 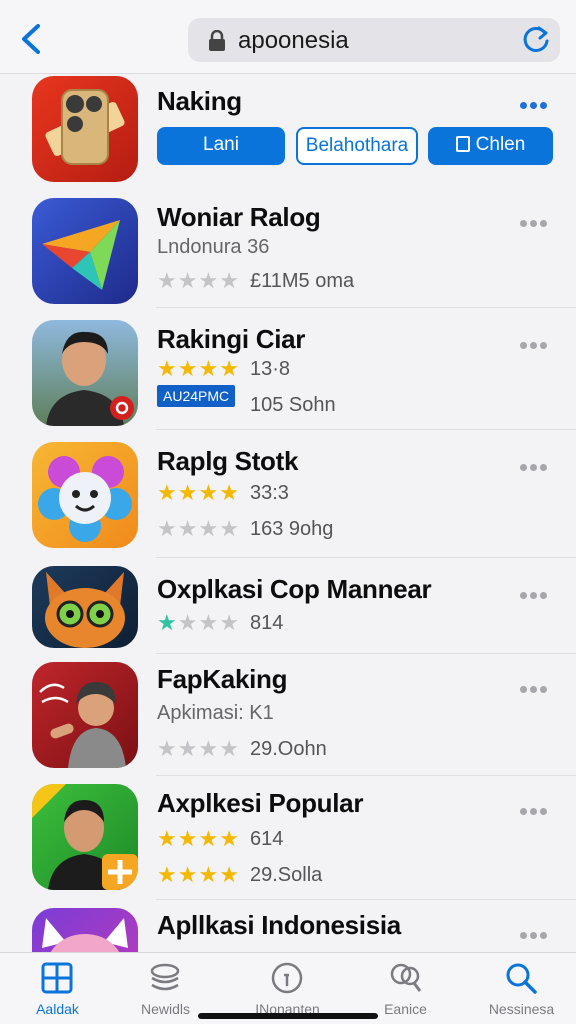 What do you see at coordinates (536, 40) in the screenshot?
I see `reload-icon` at bounding box center [536, 40].